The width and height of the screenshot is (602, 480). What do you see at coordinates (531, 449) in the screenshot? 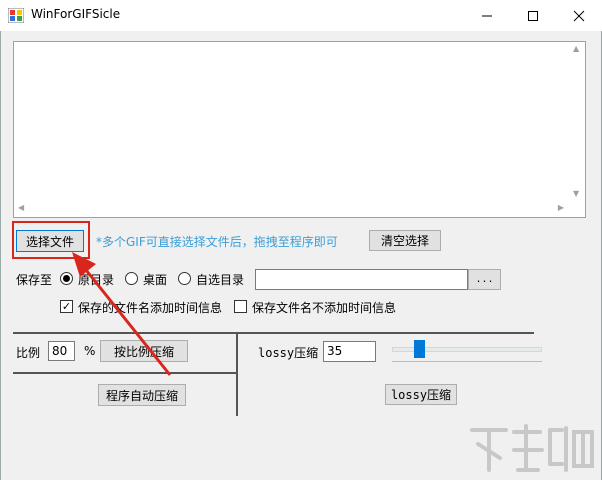
I see `watermark-logo` at bounding box center [531, 449].